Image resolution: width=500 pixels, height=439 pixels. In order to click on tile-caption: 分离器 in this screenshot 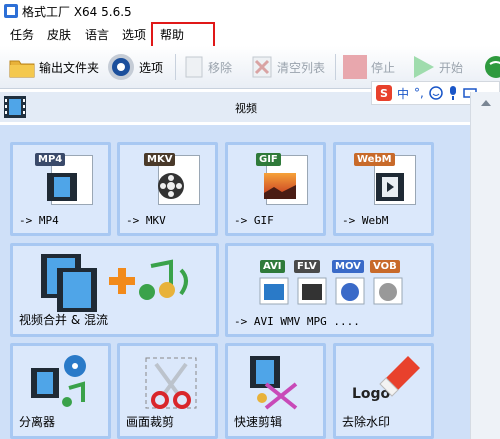, I will do `click(37, 422)`.